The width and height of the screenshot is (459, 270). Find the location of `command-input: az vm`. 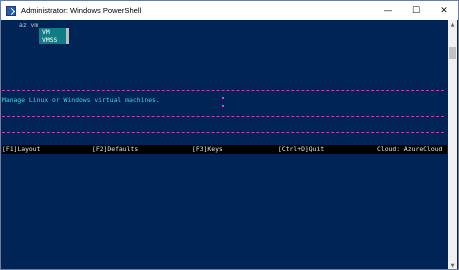

command-input: az vm is located at coordinates (28, 25).